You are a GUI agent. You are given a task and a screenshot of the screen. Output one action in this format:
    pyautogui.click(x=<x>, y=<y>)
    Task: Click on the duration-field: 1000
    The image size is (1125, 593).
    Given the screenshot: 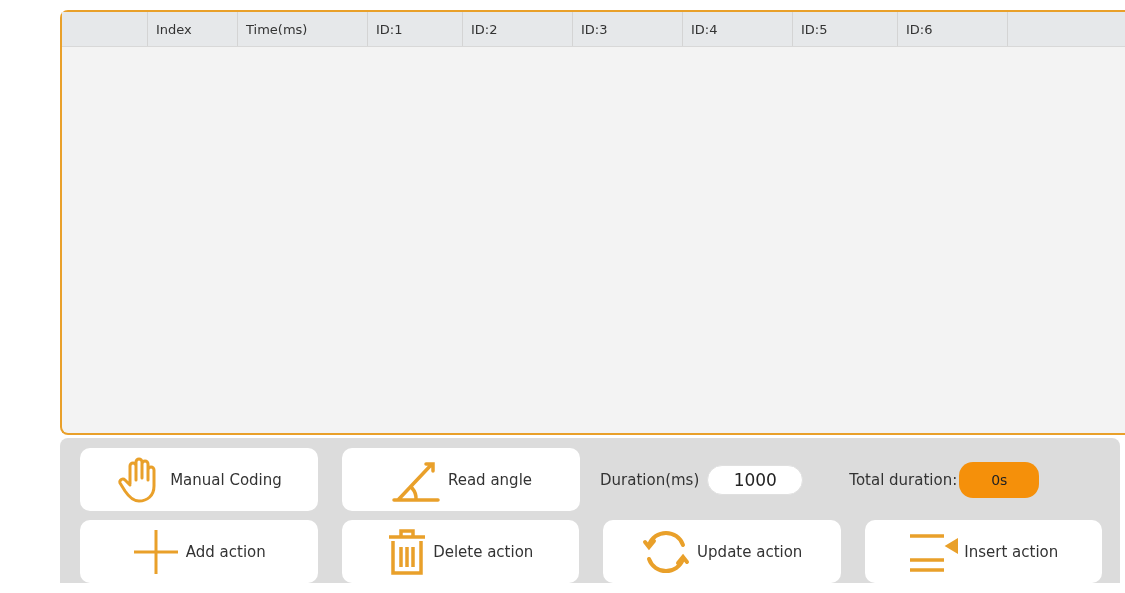 What is the action you would take?
    pyautogui.click(x=755, y=479)
    